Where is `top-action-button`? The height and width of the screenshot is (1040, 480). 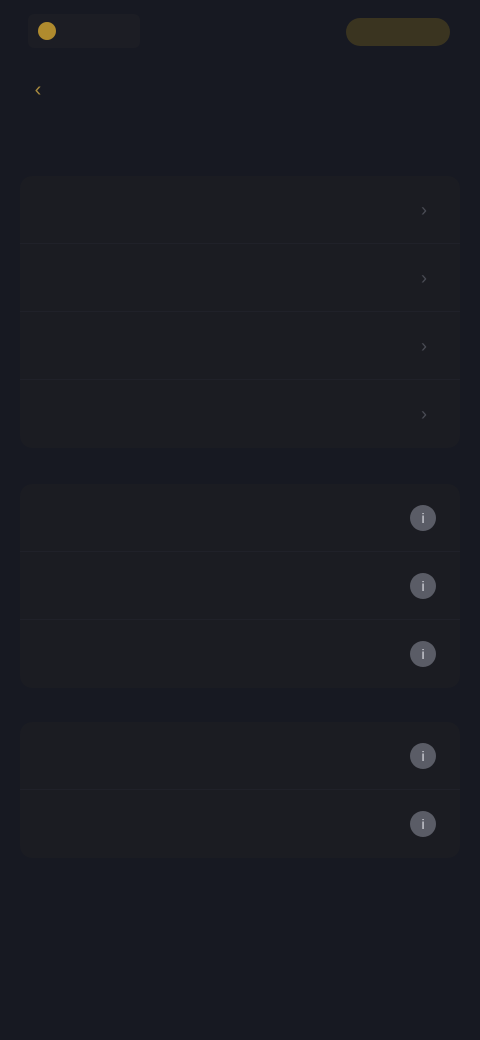
top-action-button is located at coordinates (398, 32).